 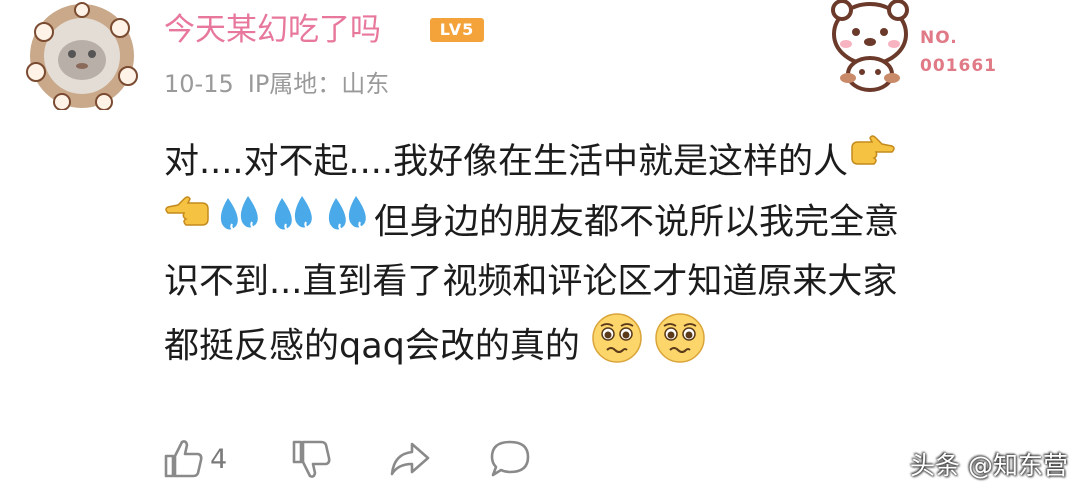 I want to click on reply-button, so click(x=510, y=461).